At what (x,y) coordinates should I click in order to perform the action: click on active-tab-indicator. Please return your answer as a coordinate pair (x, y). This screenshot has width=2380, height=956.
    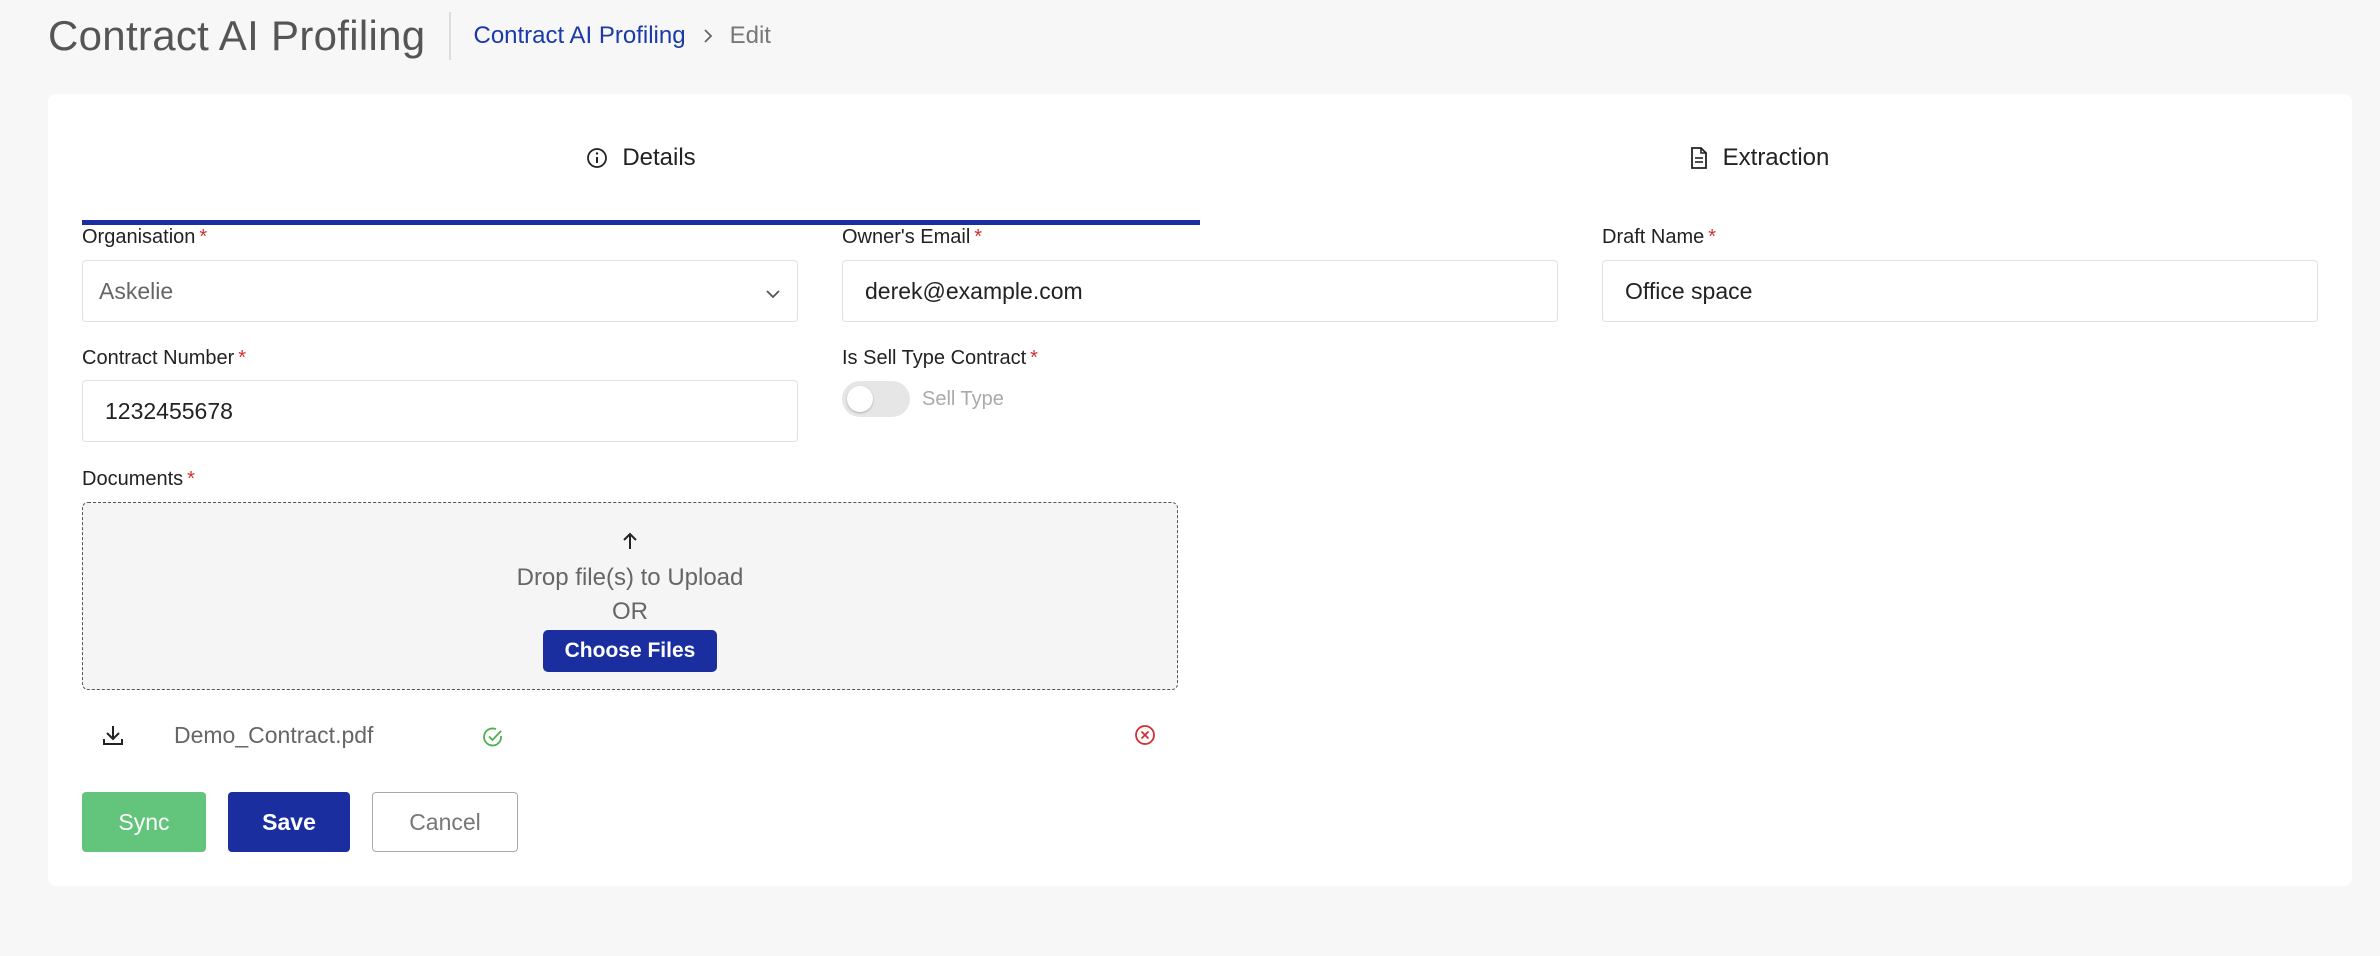
    Looking at the image, I should click on (641, 222).